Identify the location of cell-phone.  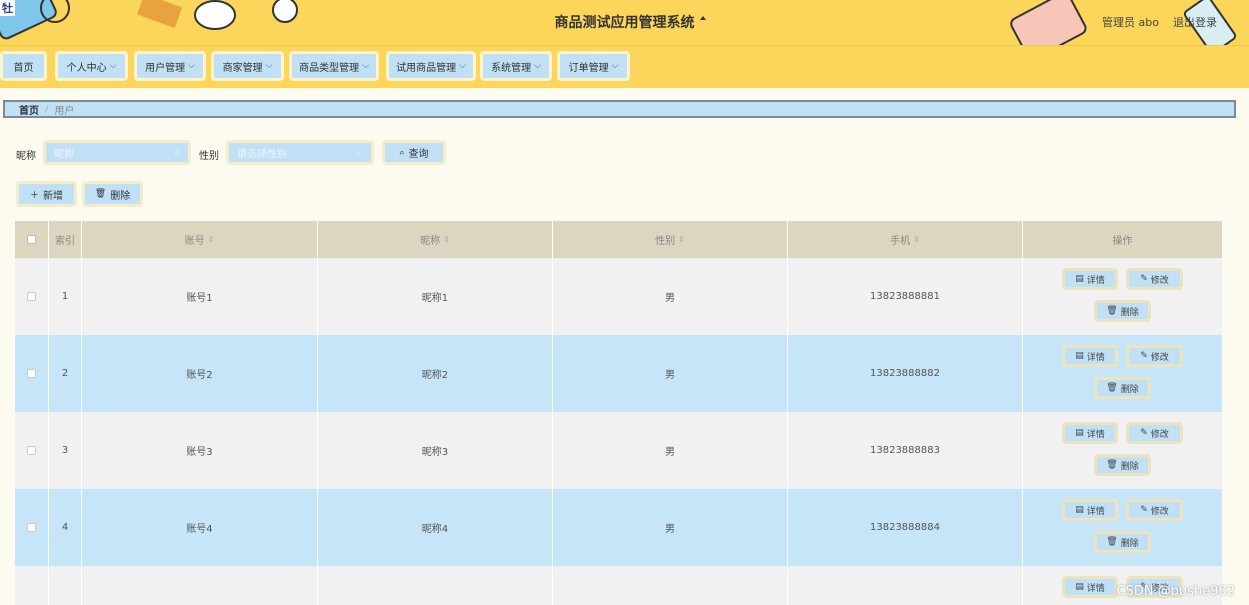
(905, 585).